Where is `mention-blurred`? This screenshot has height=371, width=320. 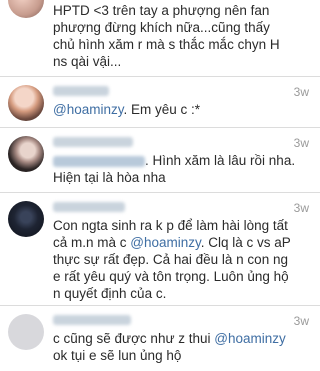
mention-blurred is located at coordinates (99, 161).